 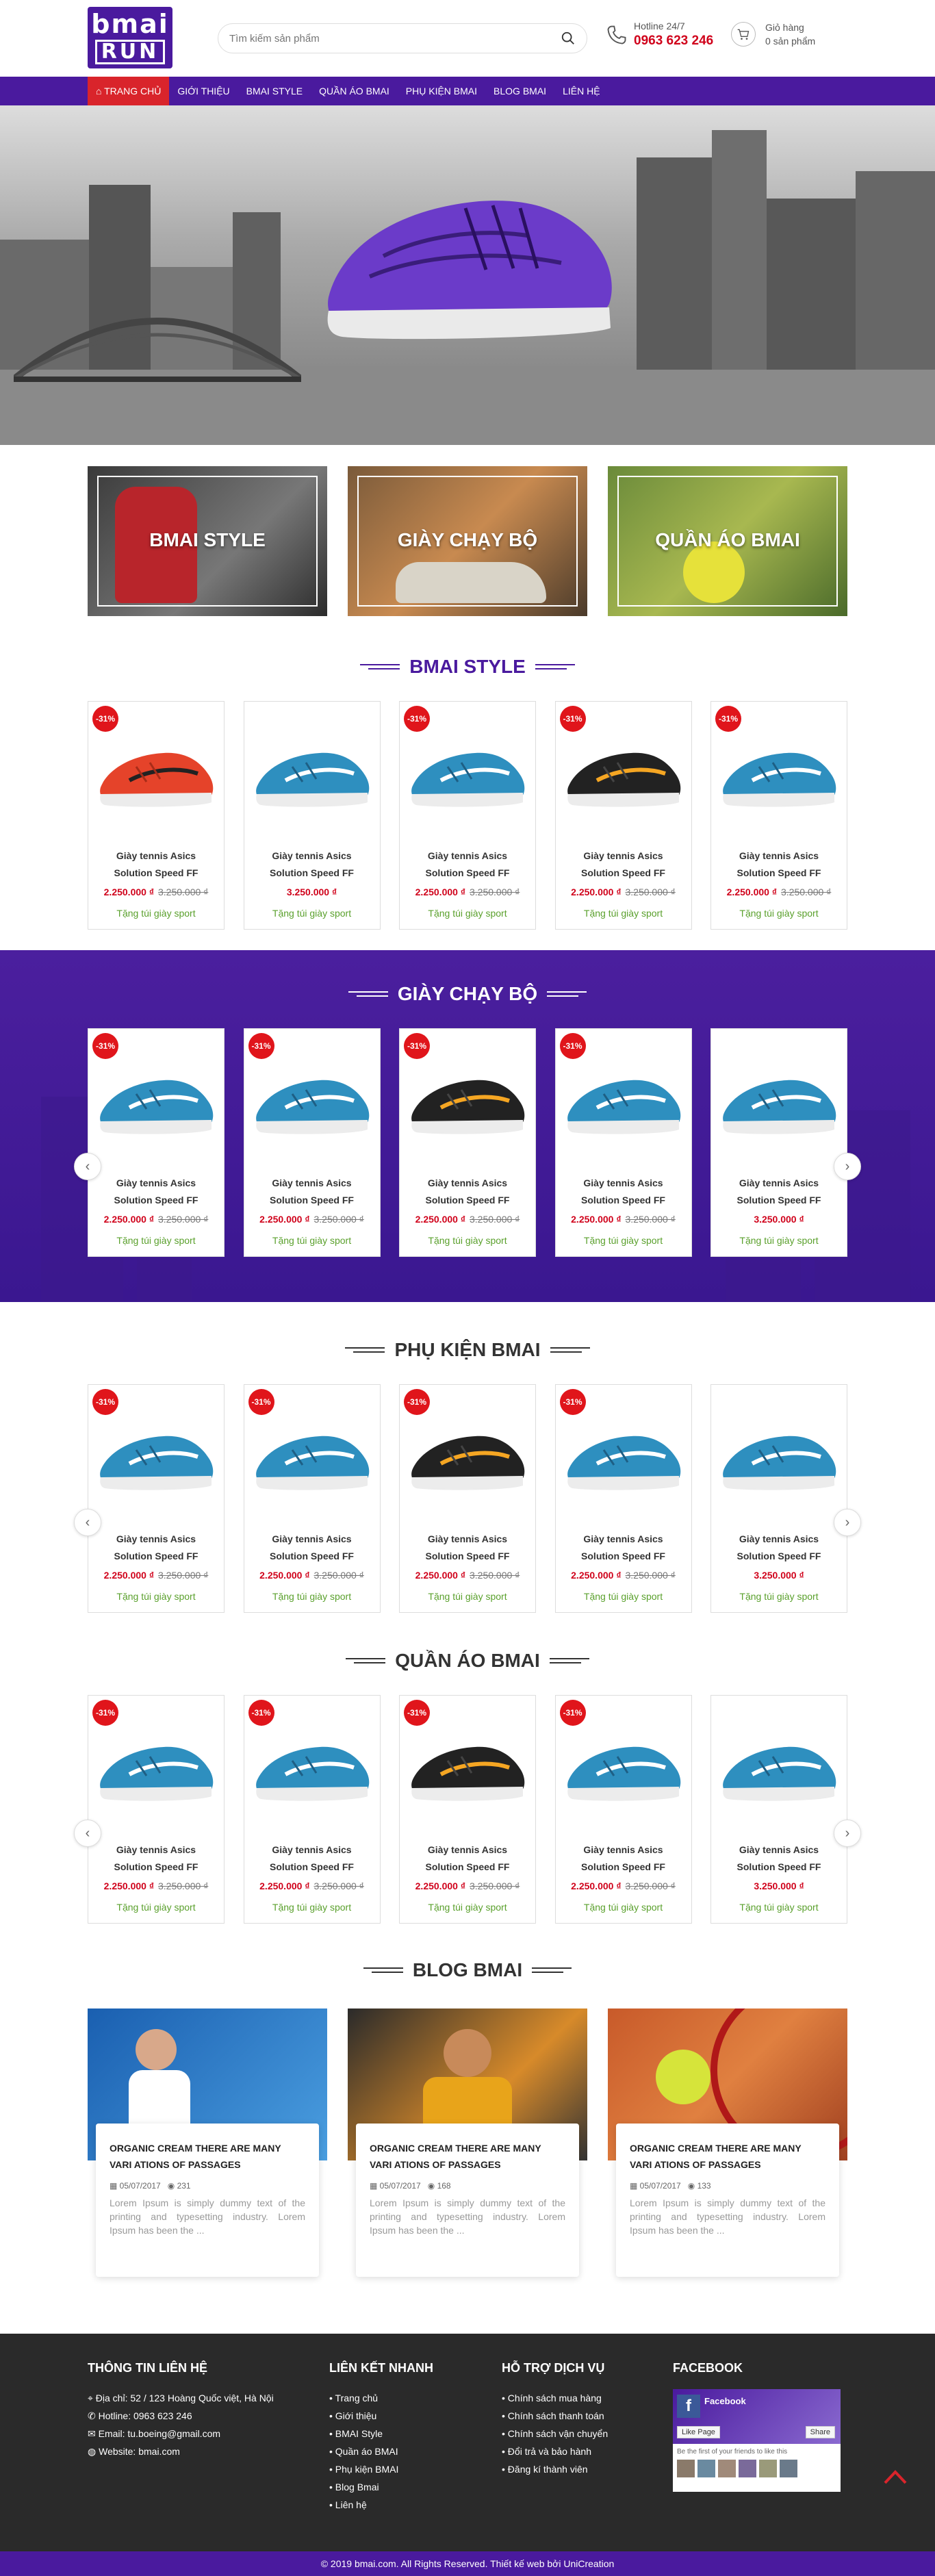 I want to click on footer-link: • Chính sách vận chuyển, so click(x=555, y=2434).